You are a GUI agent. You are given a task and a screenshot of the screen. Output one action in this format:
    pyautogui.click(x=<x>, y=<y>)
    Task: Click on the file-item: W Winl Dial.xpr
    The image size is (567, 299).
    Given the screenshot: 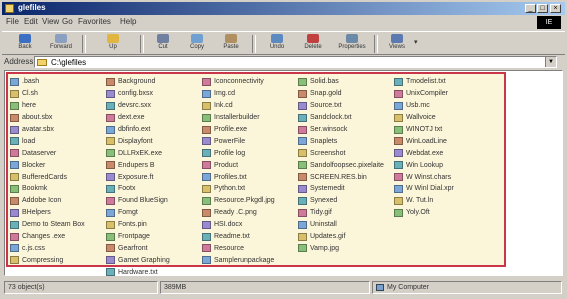 What is the action you would take?
    pyautogui.click(x=424, y=189)
    